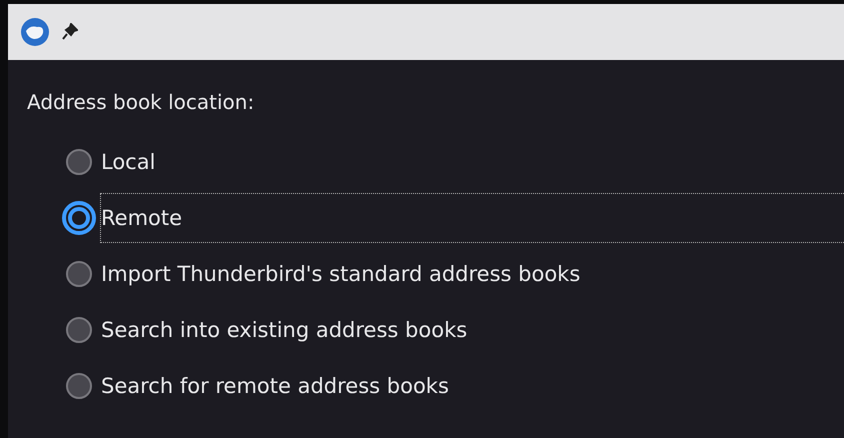 The height and width of the screenshot is (438, 844). I want to click on pin-icon, so click(70, 32).